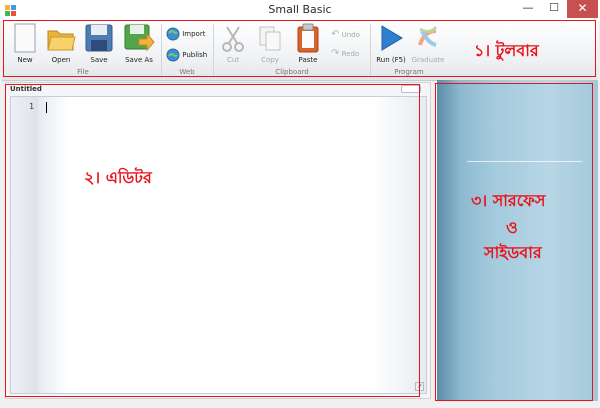 This screenshot has width=600, height=408. I want to click on editor-annotation-label: ২। এডিটর, so click(118, 177).